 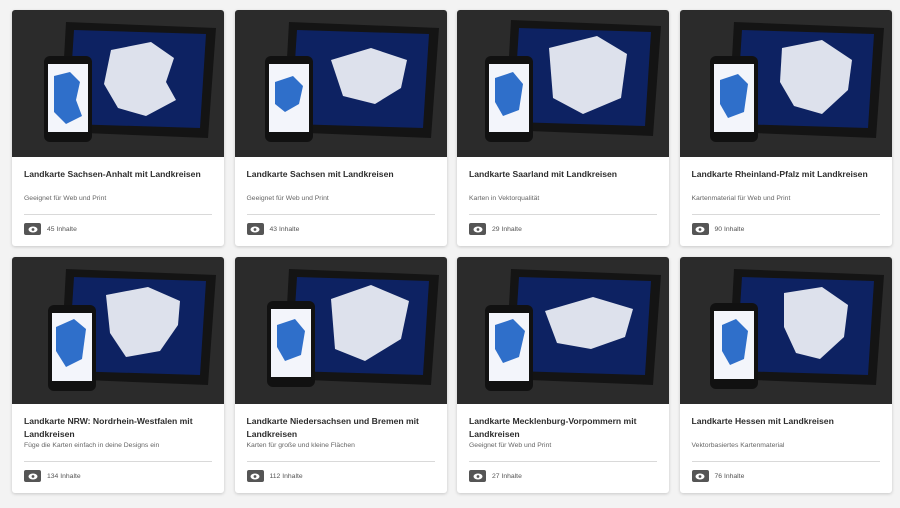 I want to click on card-footer: 134 Inhalte, so click(x=52, y=476).